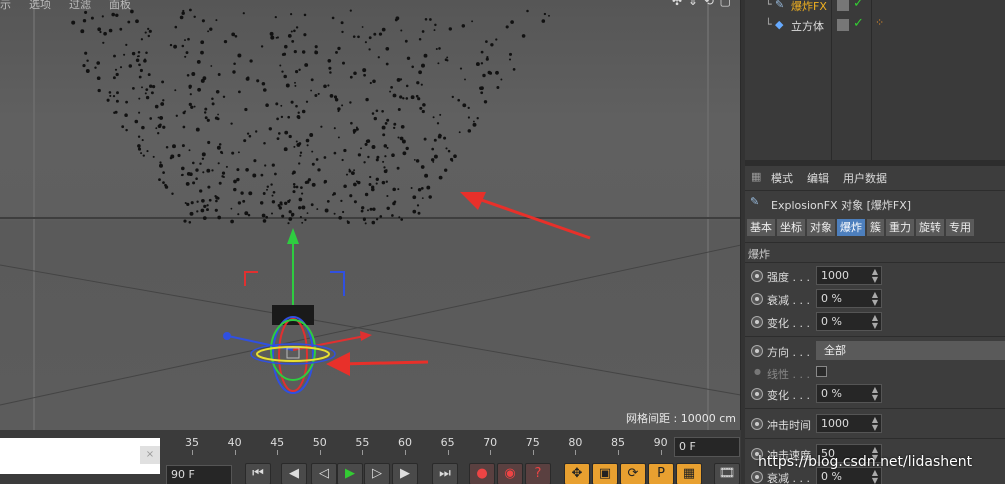 Image resolution: width=1005 pixels, height=484 pixels. I want to click on tab-基本: 基本, so click(761, 227).